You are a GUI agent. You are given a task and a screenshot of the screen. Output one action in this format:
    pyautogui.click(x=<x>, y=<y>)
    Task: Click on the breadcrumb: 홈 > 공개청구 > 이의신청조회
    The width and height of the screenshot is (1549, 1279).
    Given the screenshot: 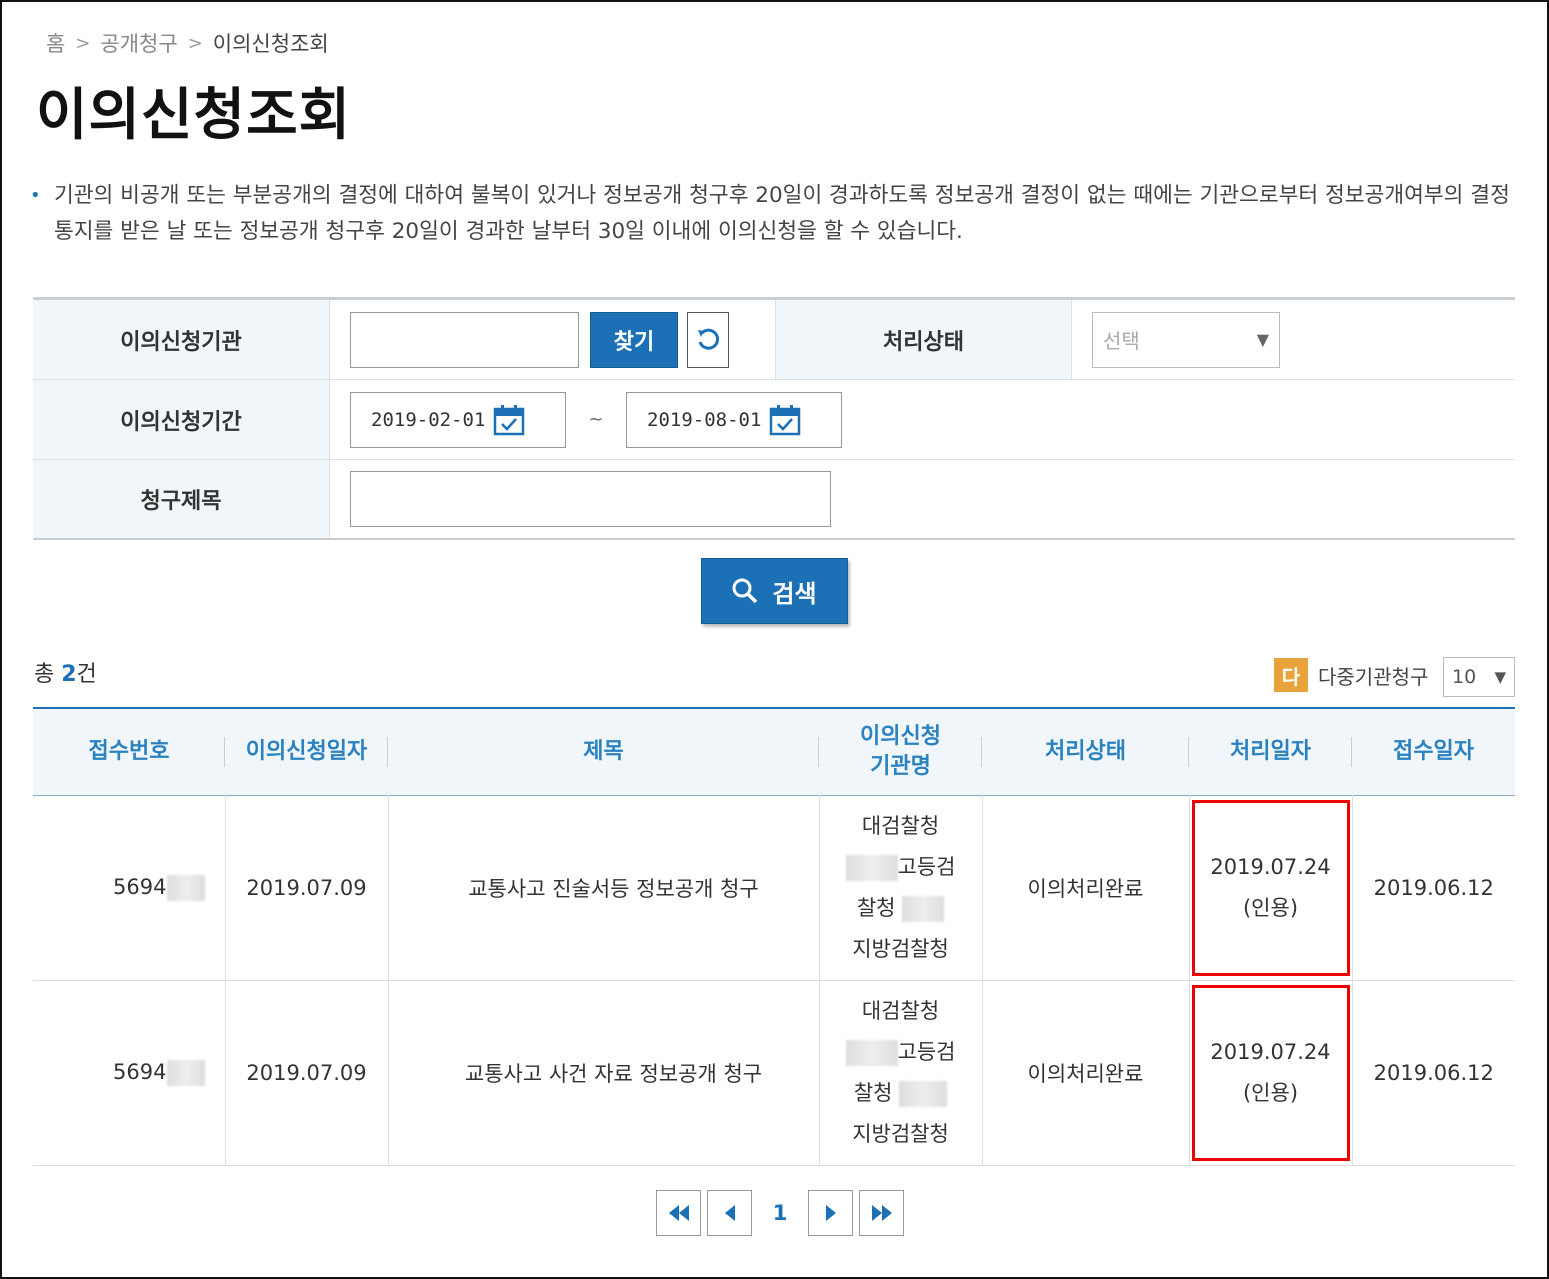 What is the action you would take?
    pyautogui.click(x=187, y=43)
    